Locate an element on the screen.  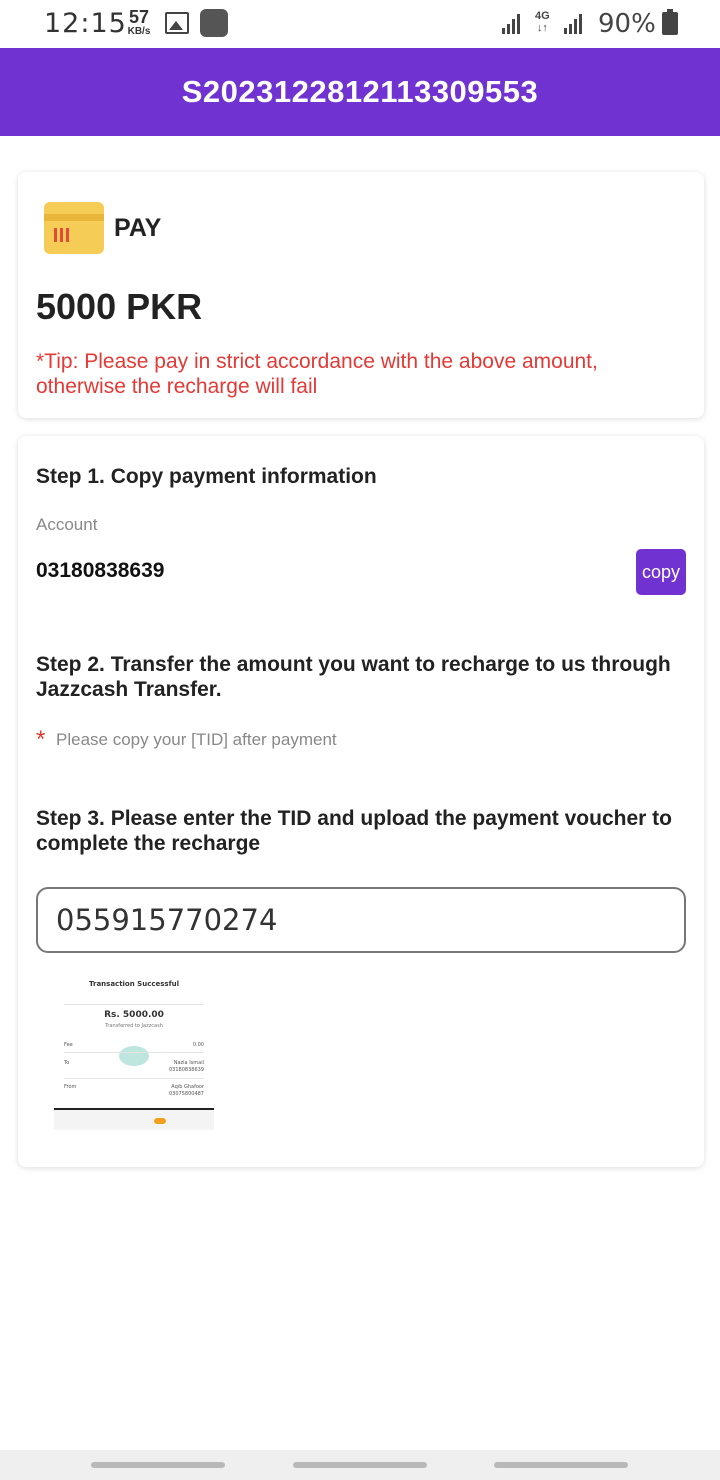
account-number: 03180838639 is located at coordinates (100, 570).